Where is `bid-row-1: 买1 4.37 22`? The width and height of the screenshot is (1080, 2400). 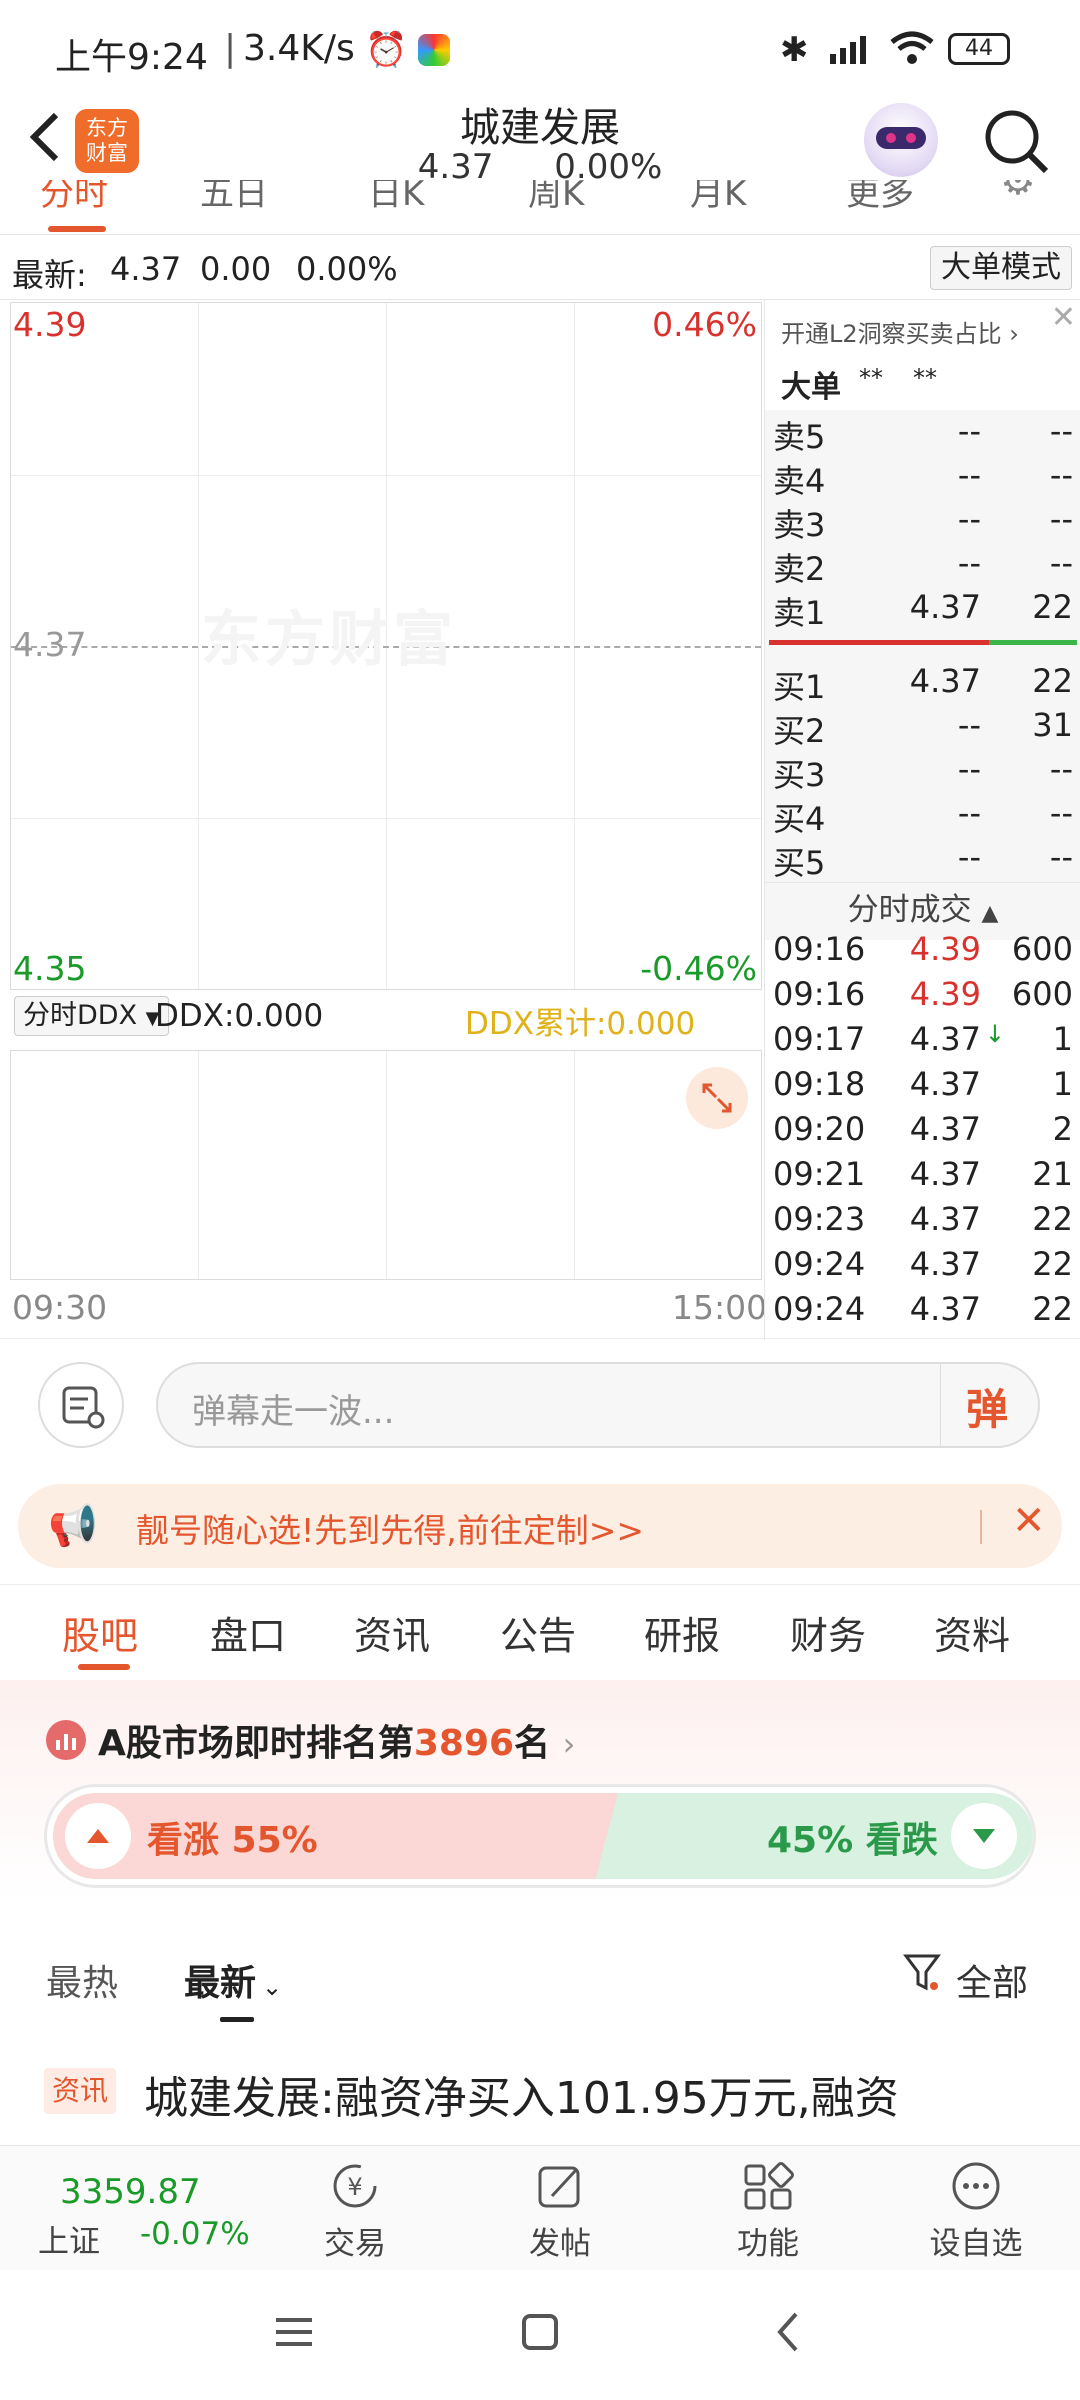
bid-row-1: 买1 4.37 22 is located at coordinates (923, 684).